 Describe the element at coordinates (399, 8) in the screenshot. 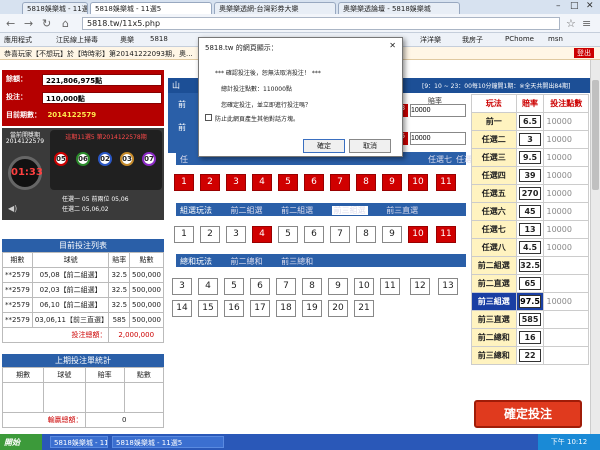

I see `browser-tab-4: 奧樂樂透論壇 - 5818娛樂城` at that location.